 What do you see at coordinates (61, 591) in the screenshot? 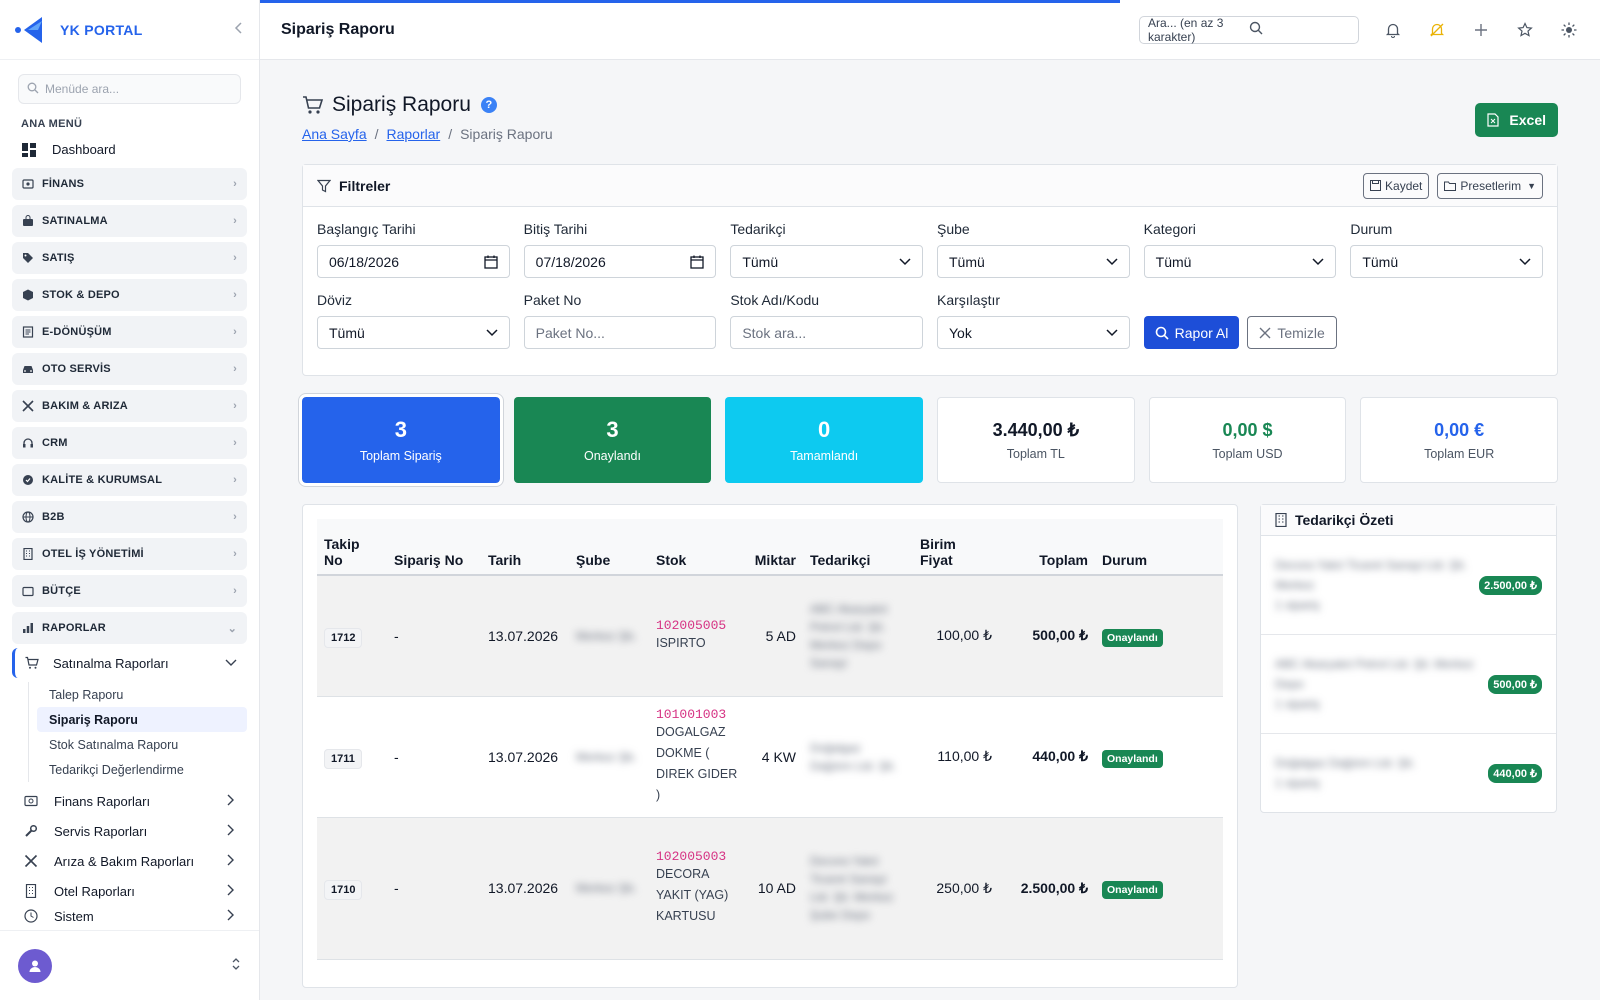
I see `sidebar-group-label: BÜTÇE` at bounding box center [61, 591].